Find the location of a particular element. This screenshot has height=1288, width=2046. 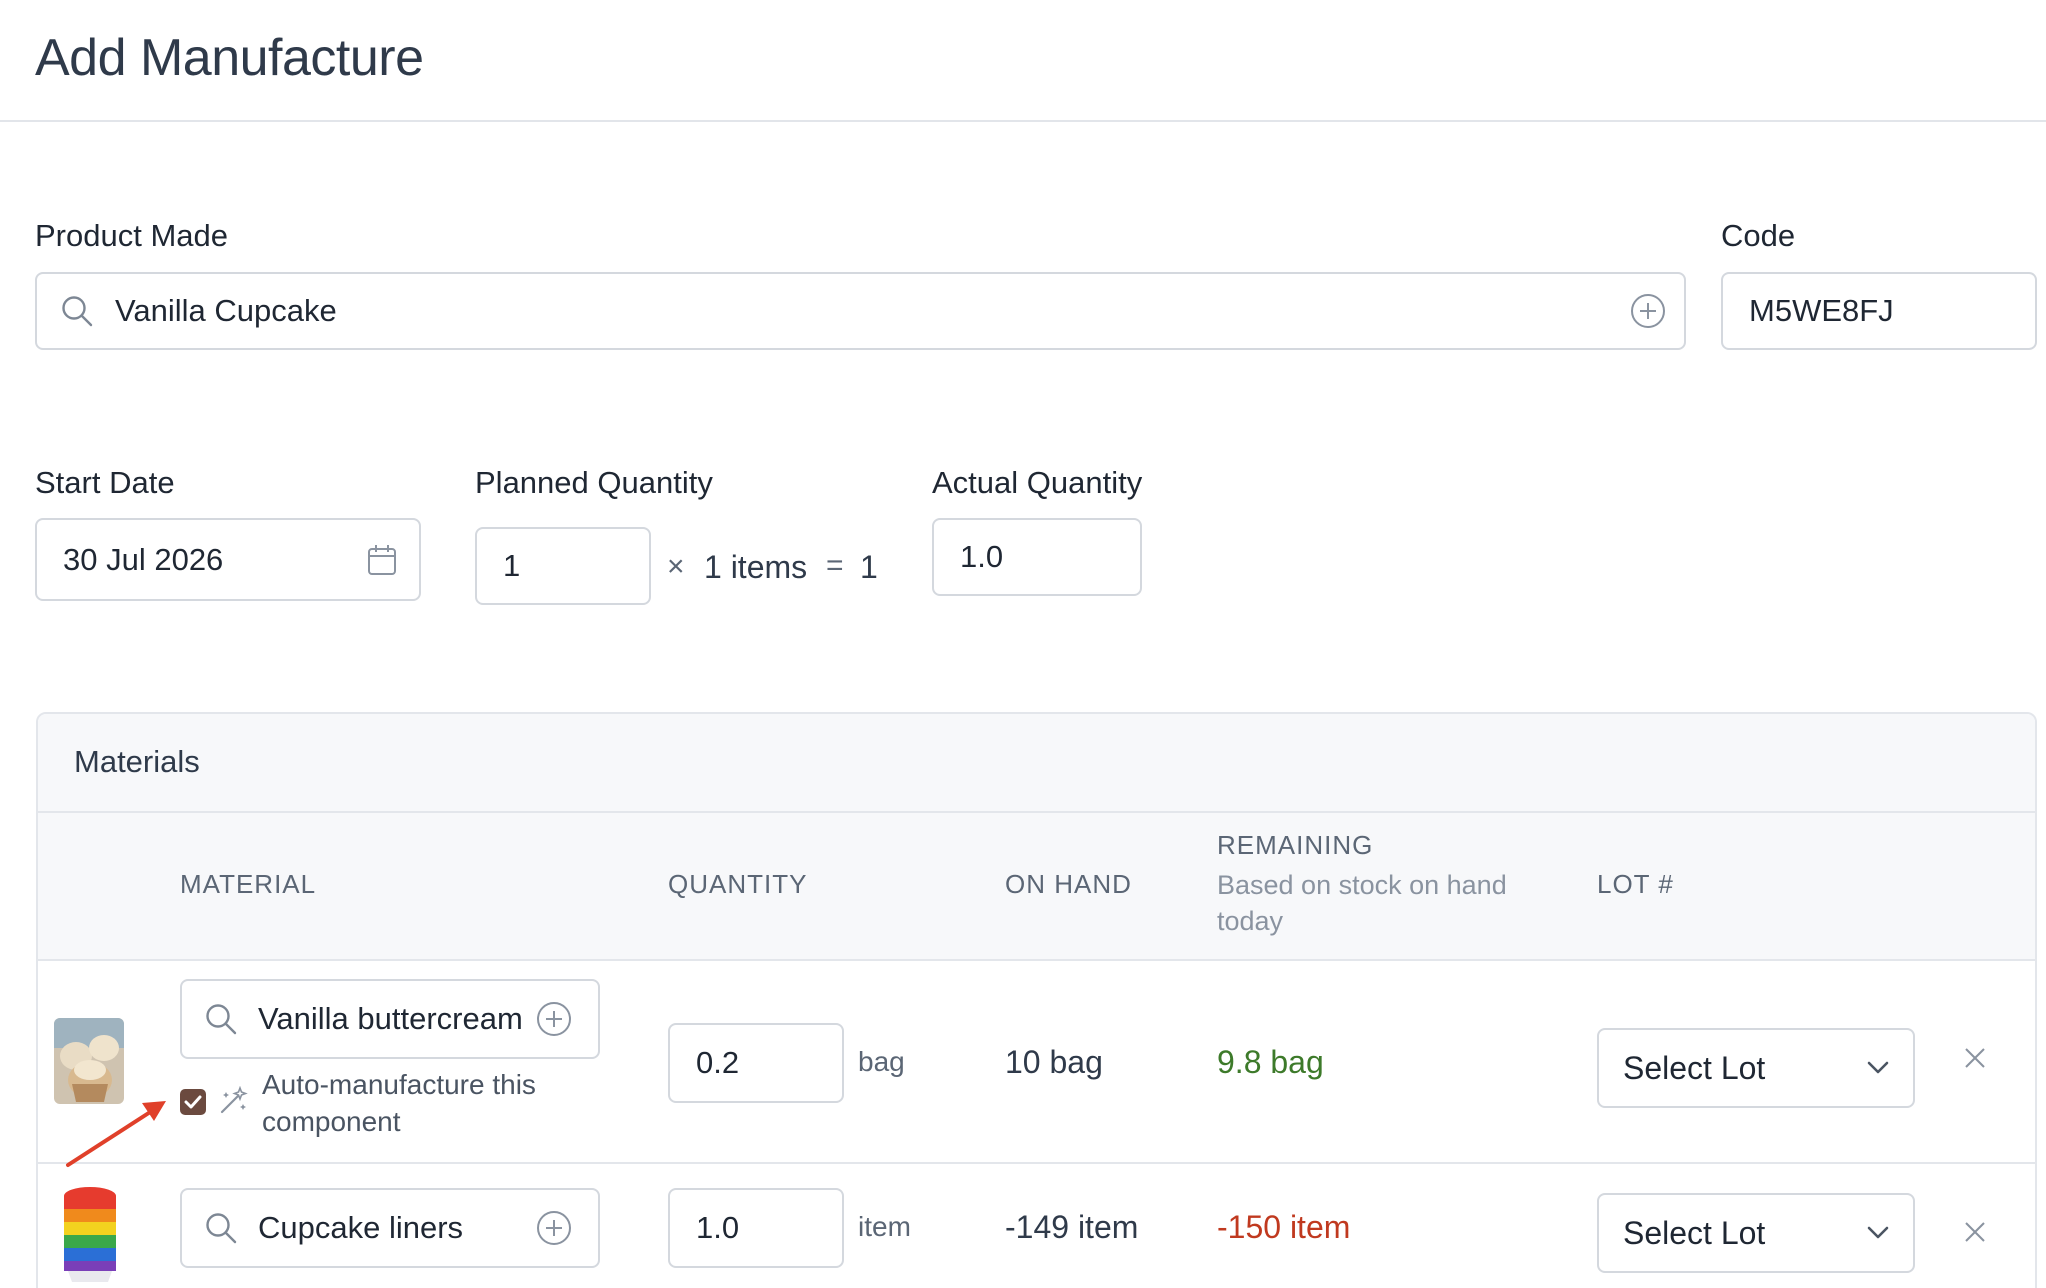

planned-quantity-label: Planned Quantity is located at coordinates (594, 482).